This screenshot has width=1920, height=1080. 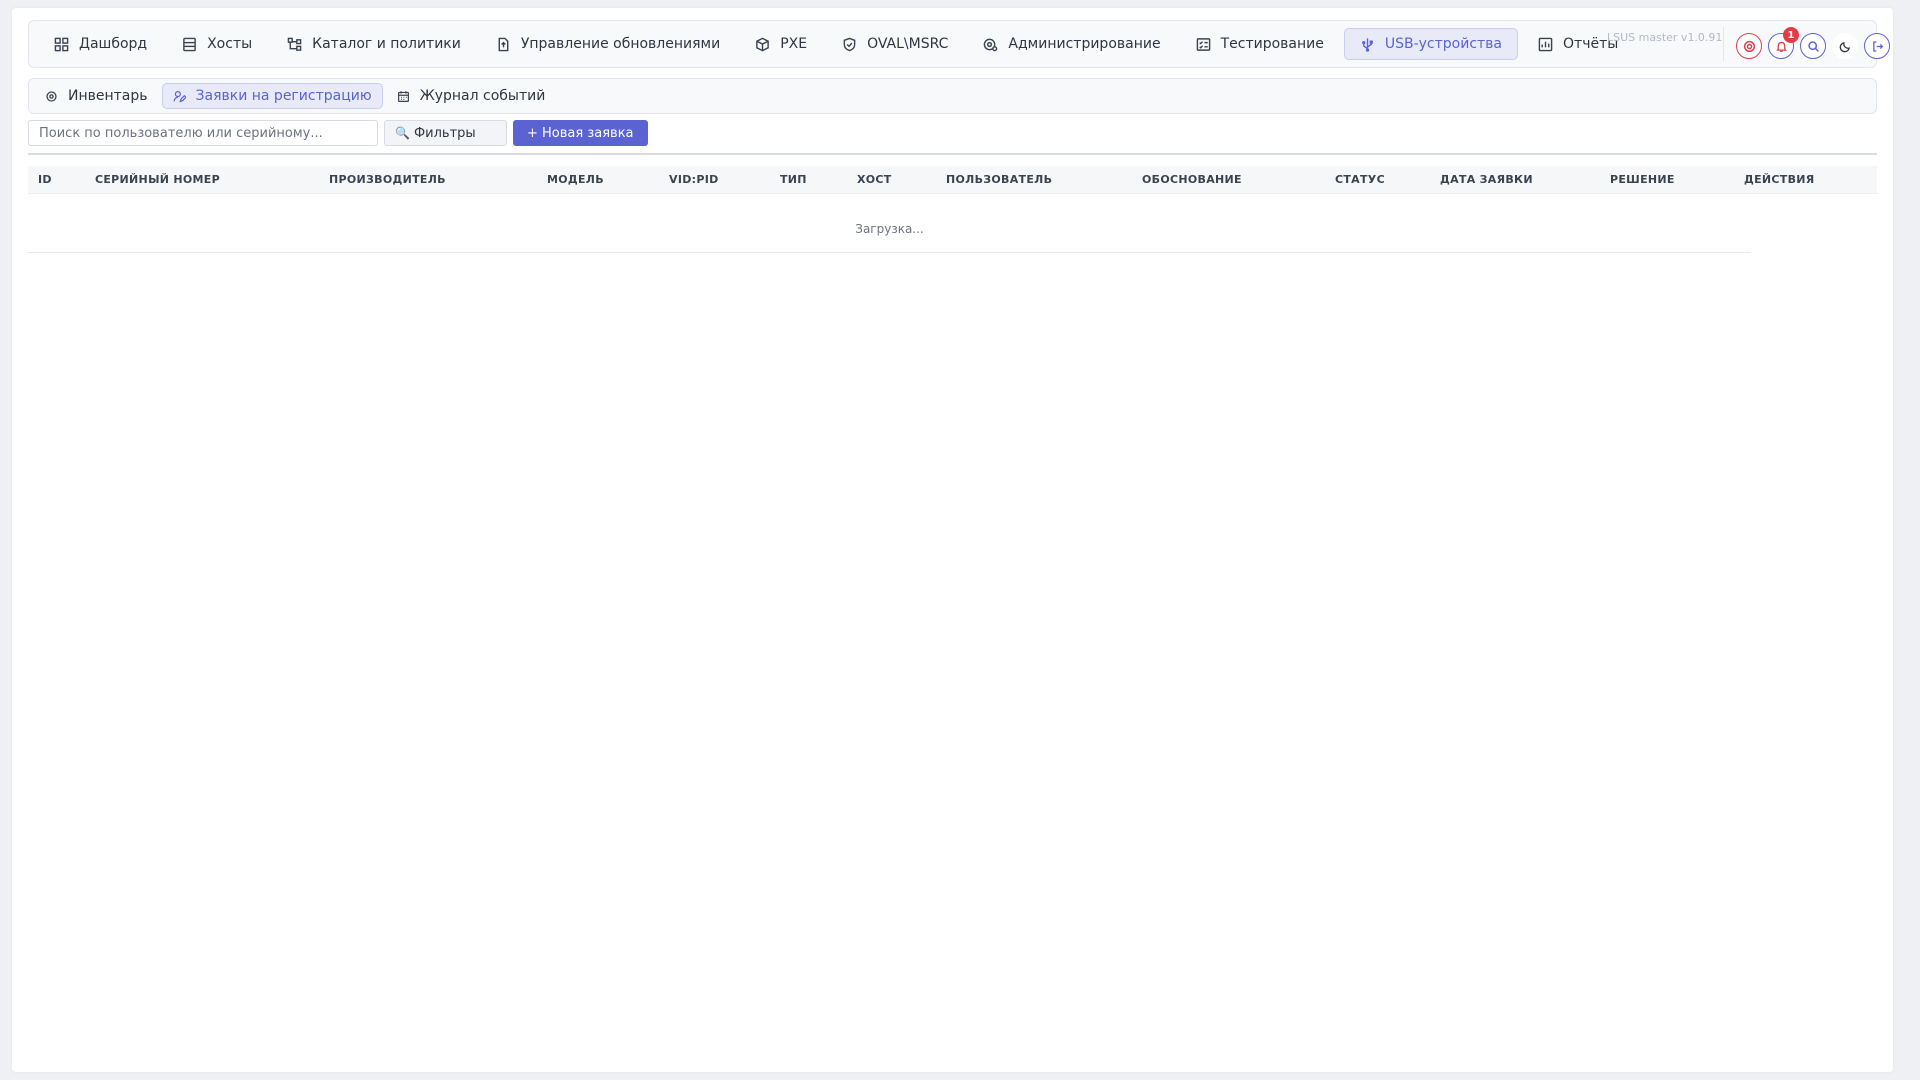 I want to click on nav-item-usb: USB-устройства, so click(x=1431, y=44).